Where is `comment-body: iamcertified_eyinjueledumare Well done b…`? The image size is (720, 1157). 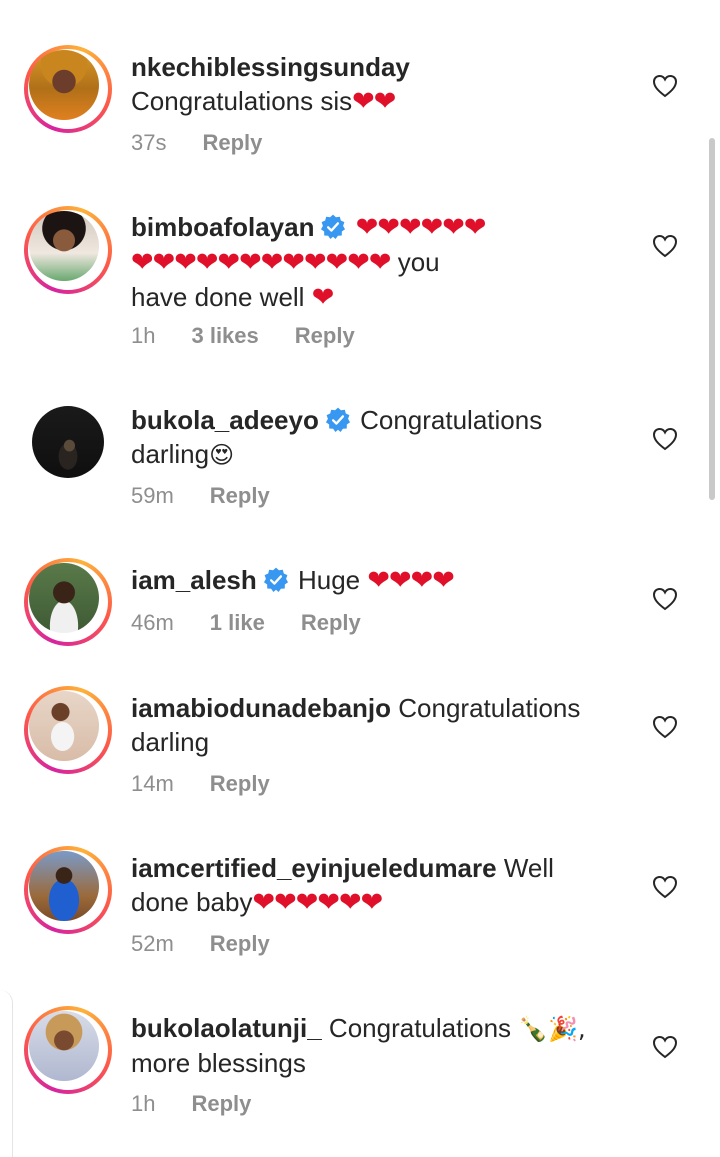 comment-body: iamcertified_eyinjueledumare Well done b… is located at coordinates (376, 885).